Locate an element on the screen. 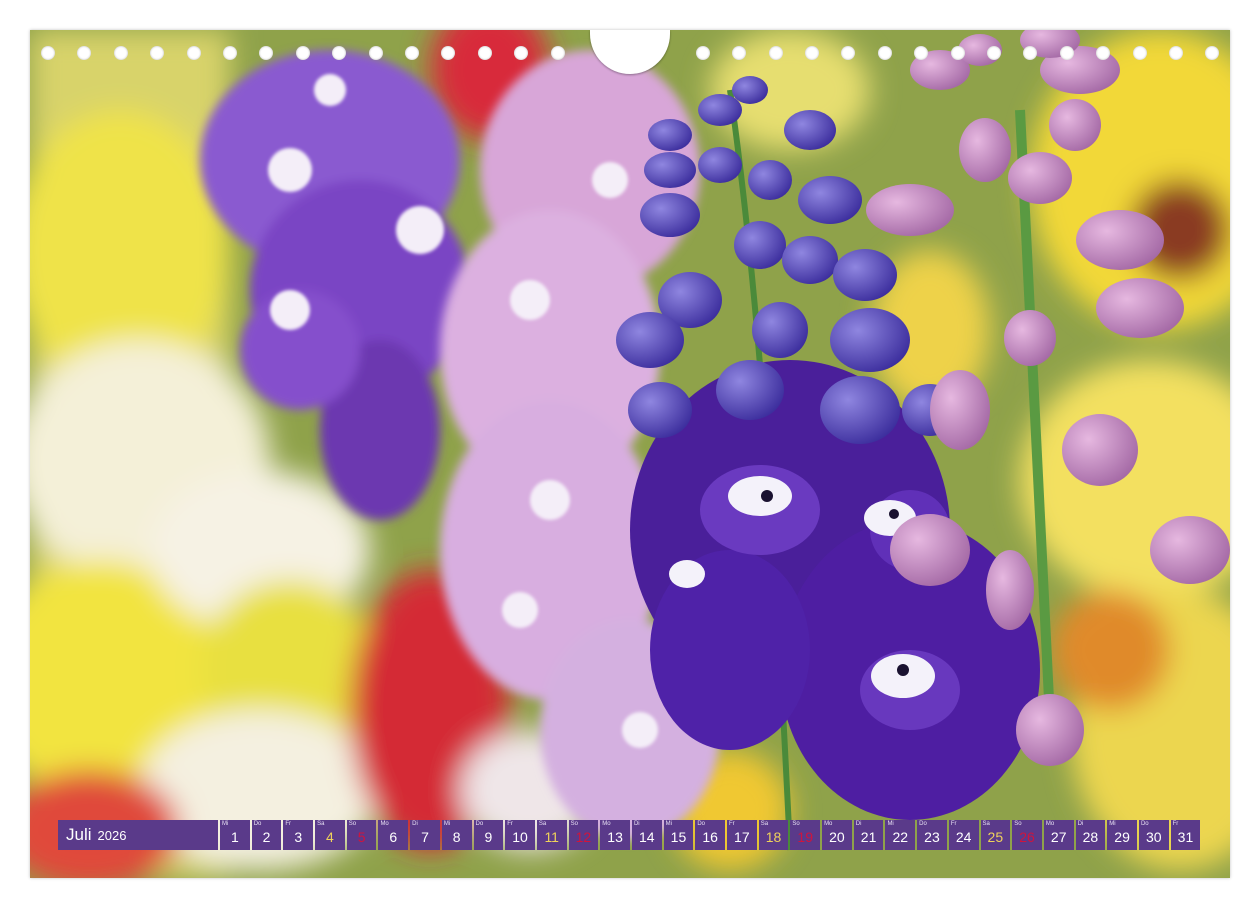 The image size is (1260, 908). day-cell: Do 30 is located at coordinates (1153, 835).